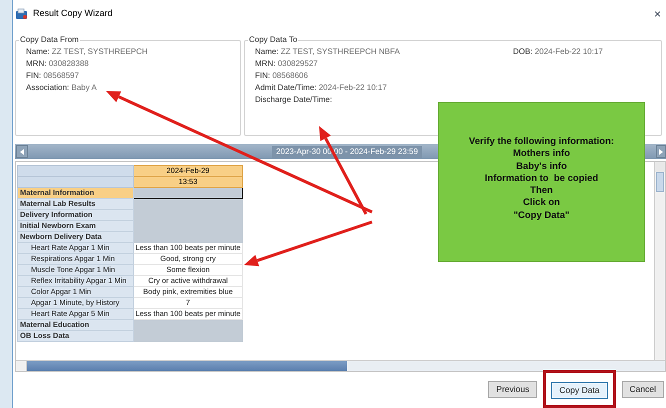 Image resolution: width=666 pixels, height=408 pixels. Describe the element at coordinates (541, 191) in the screenshot. I see `callout-line: Then` at that location.